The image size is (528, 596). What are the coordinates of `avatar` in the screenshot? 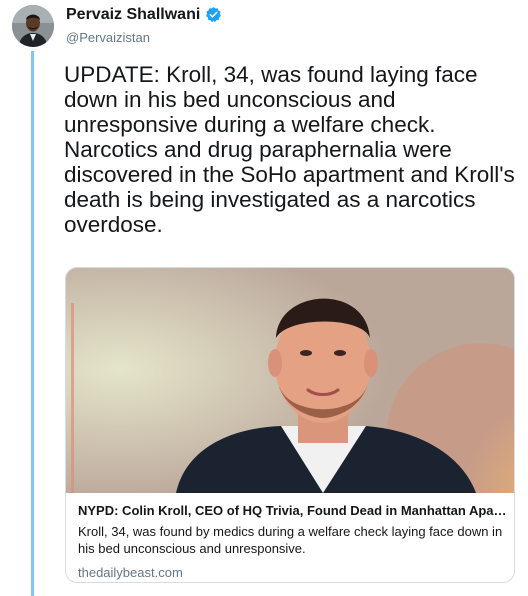 It's located at (33, 26).